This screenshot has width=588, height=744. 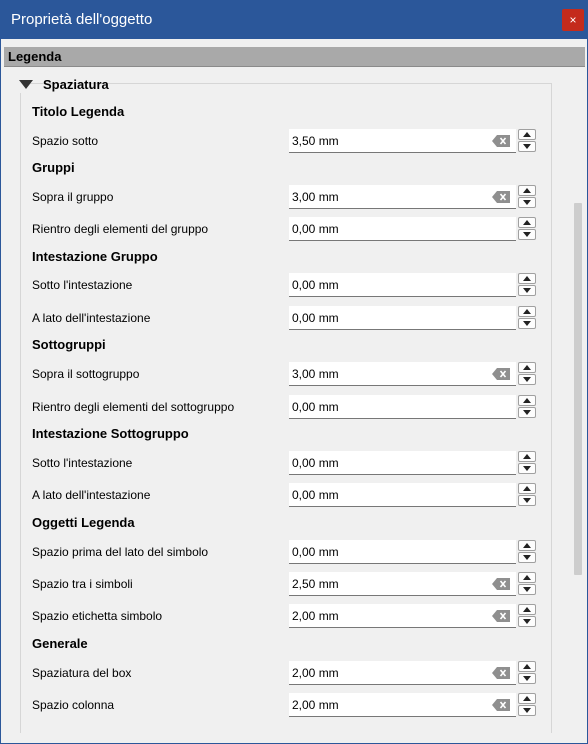 I want to click on window-title: Proprietà dell'oggetto, so click(x=82, y=19).